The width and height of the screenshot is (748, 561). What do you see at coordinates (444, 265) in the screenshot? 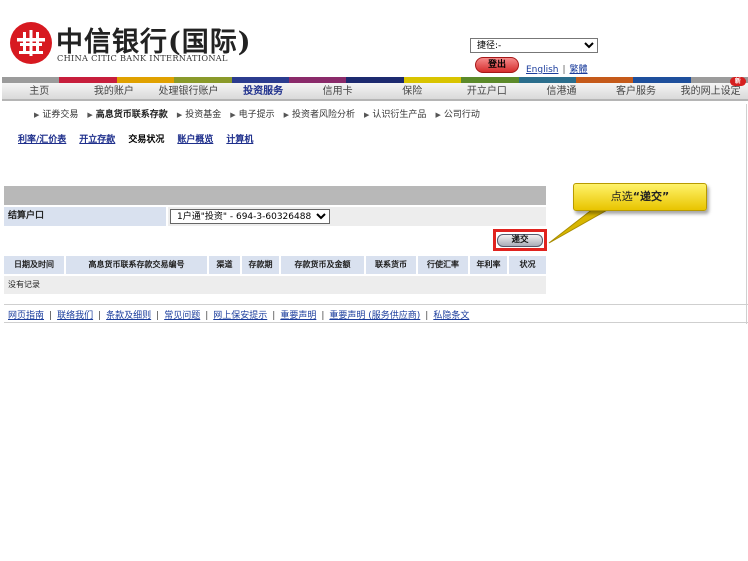
I see `column-header: 行使汇率` at bounding box center [444, 265].